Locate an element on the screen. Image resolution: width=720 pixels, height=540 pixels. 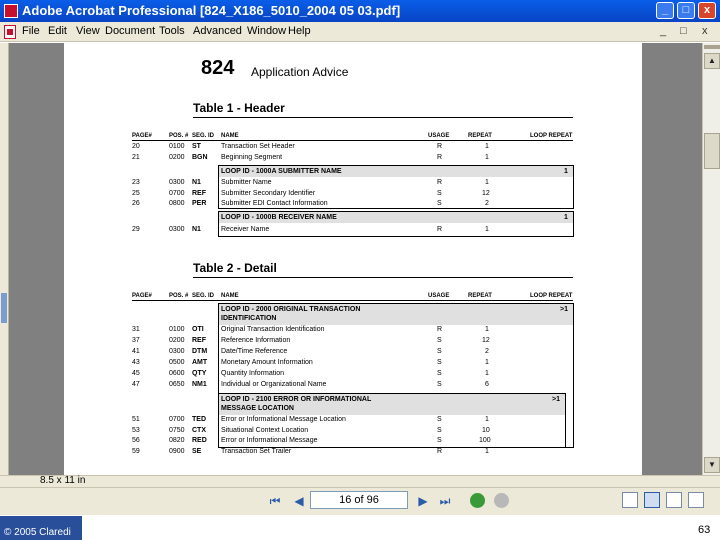
minimize-button: _ is located at coordinates (665, 10).